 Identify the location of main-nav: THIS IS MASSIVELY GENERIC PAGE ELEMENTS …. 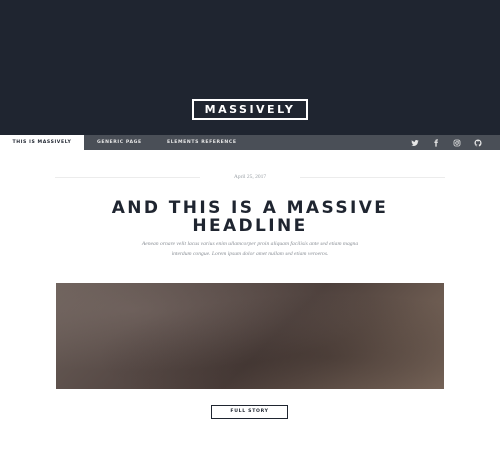
(250, 142).